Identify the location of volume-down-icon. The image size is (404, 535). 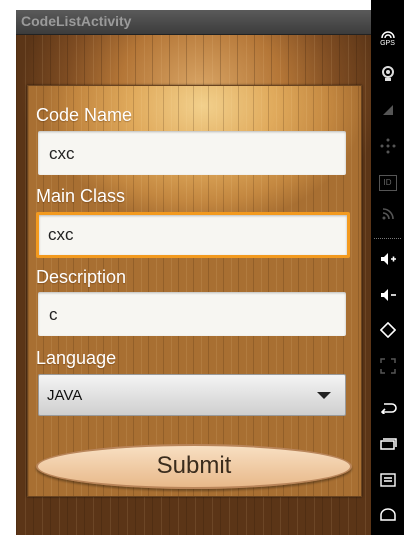
(387, 295).